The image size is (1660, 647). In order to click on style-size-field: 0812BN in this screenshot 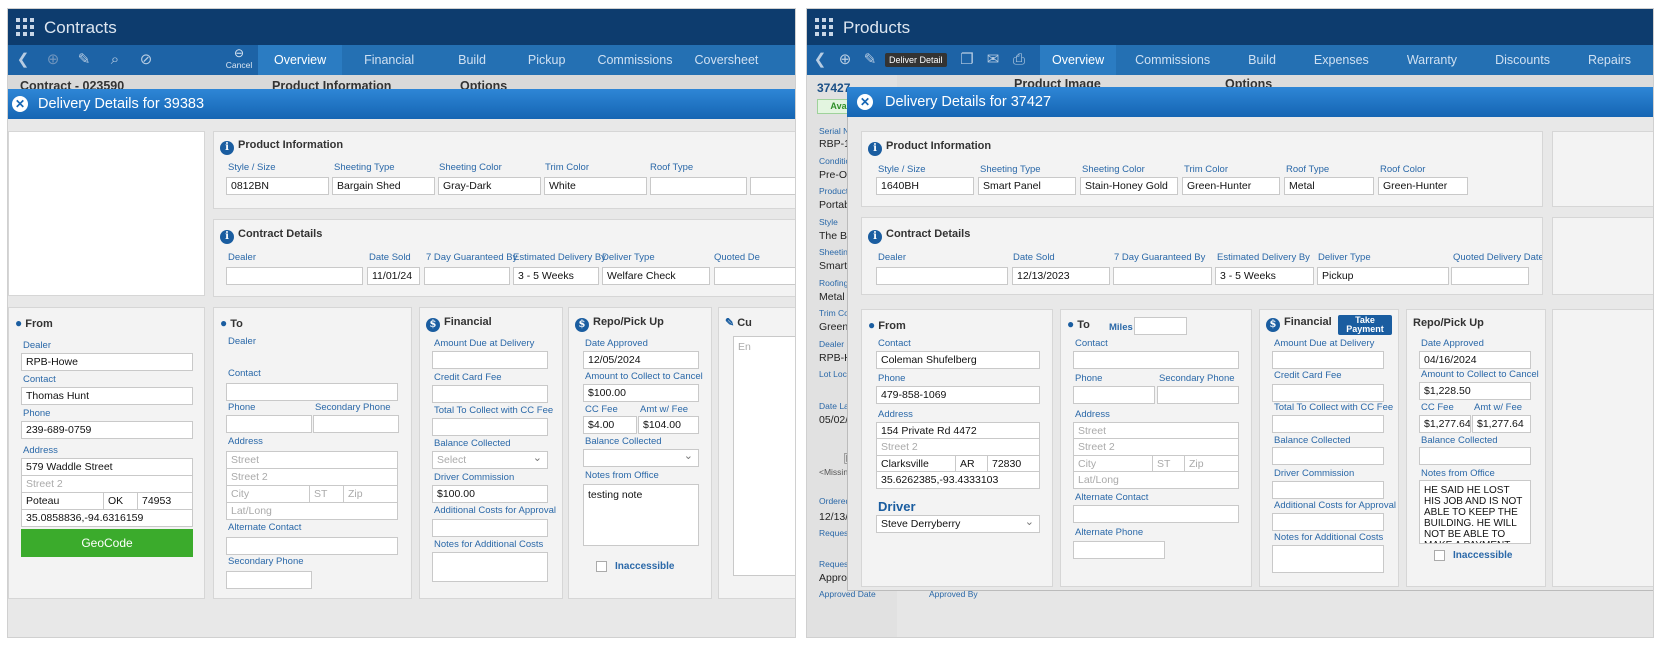, I will do `click(277, 186)`.